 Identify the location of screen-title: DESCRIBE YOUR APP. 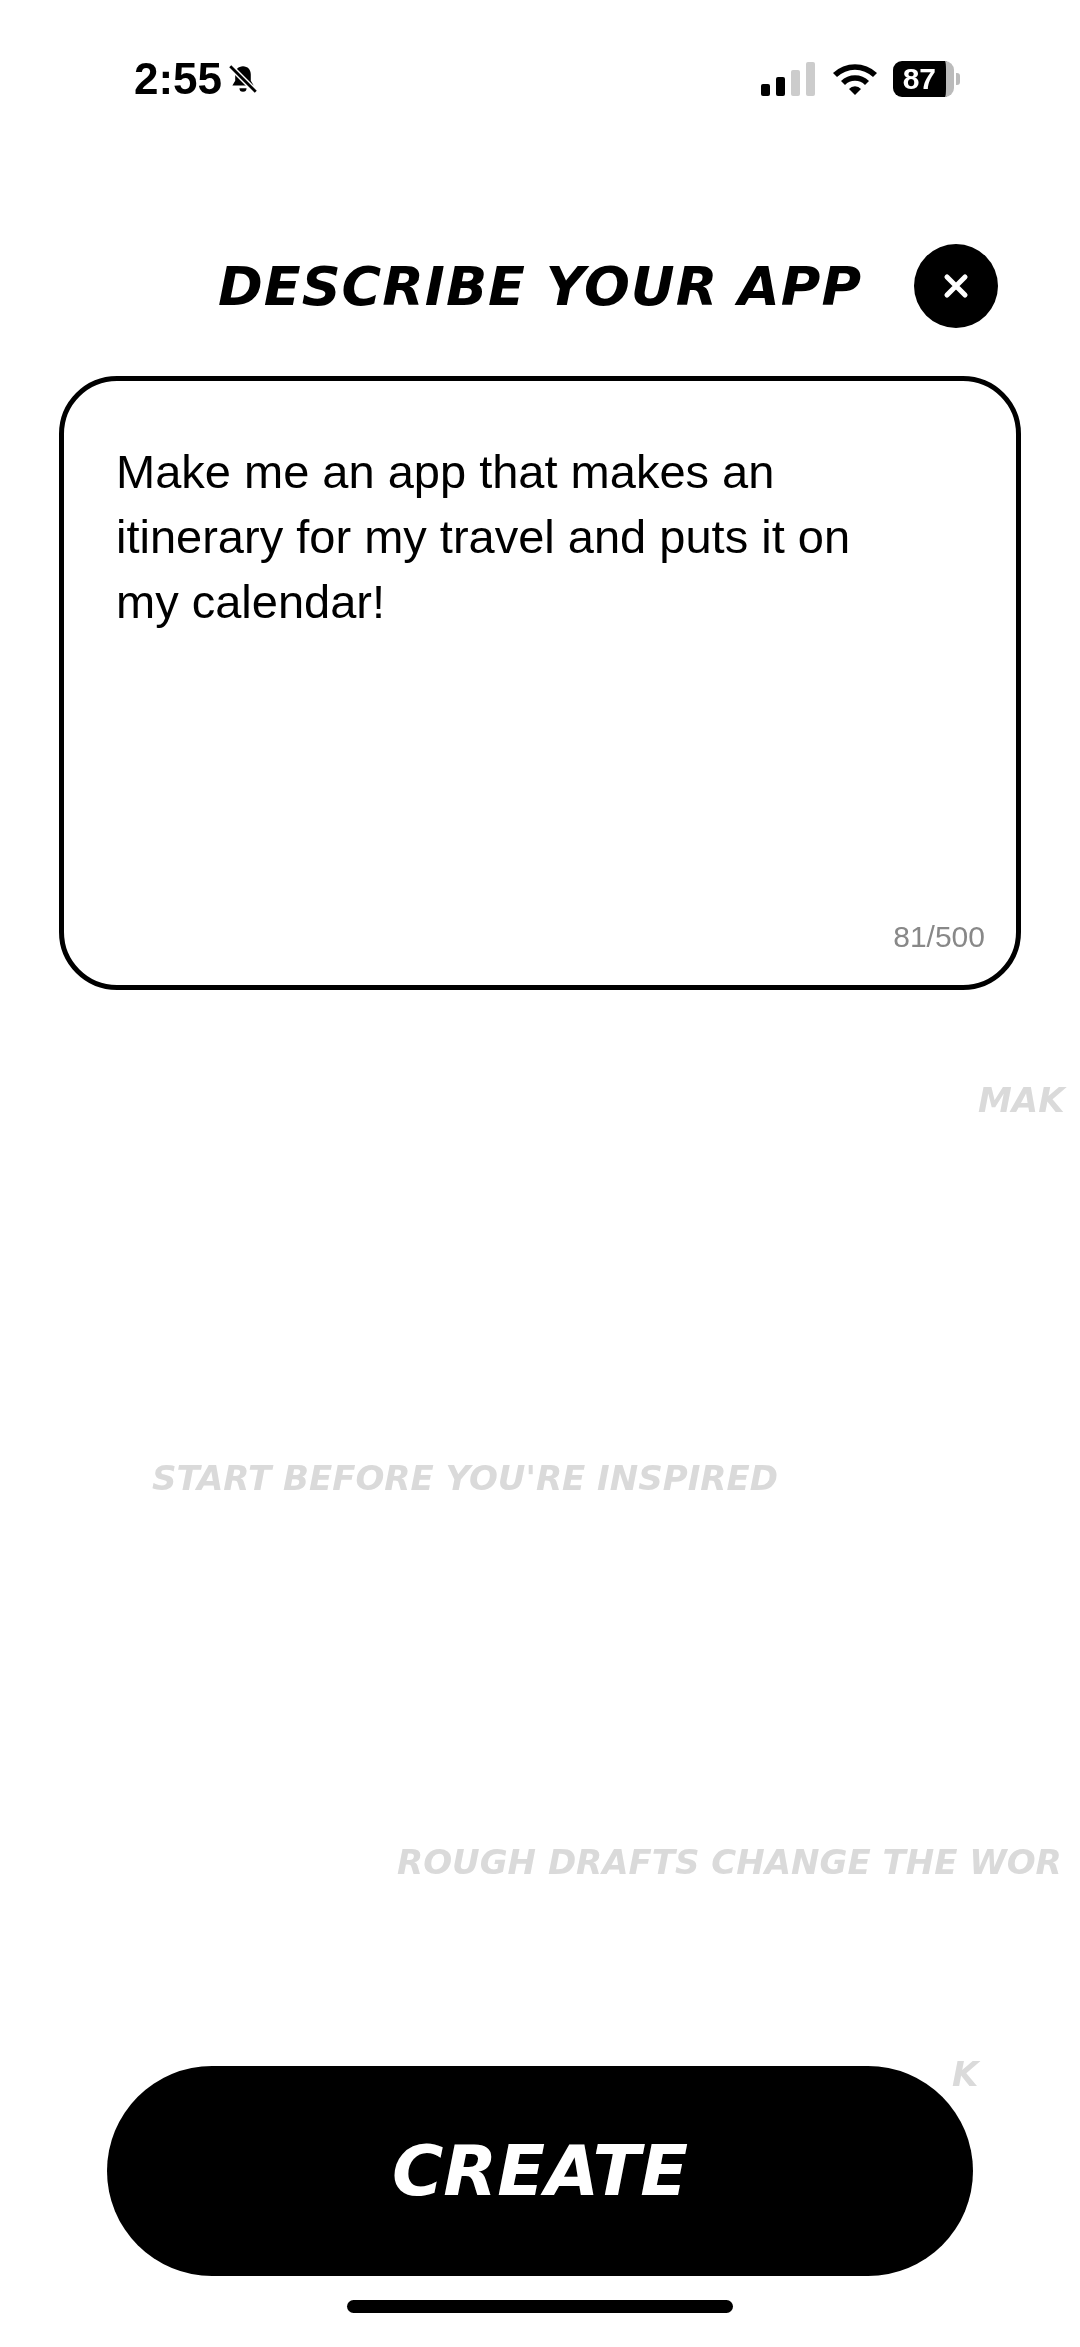
(540, 286).